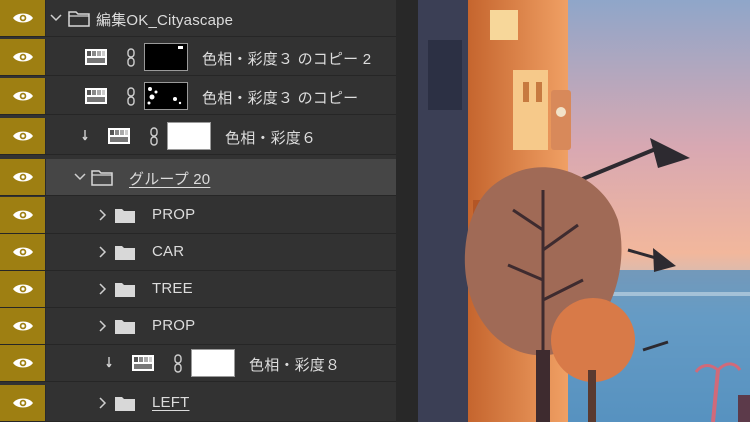 This screenshot has height=422, width=750. I want to click on layer-name: LEFT, so click(170, 402).